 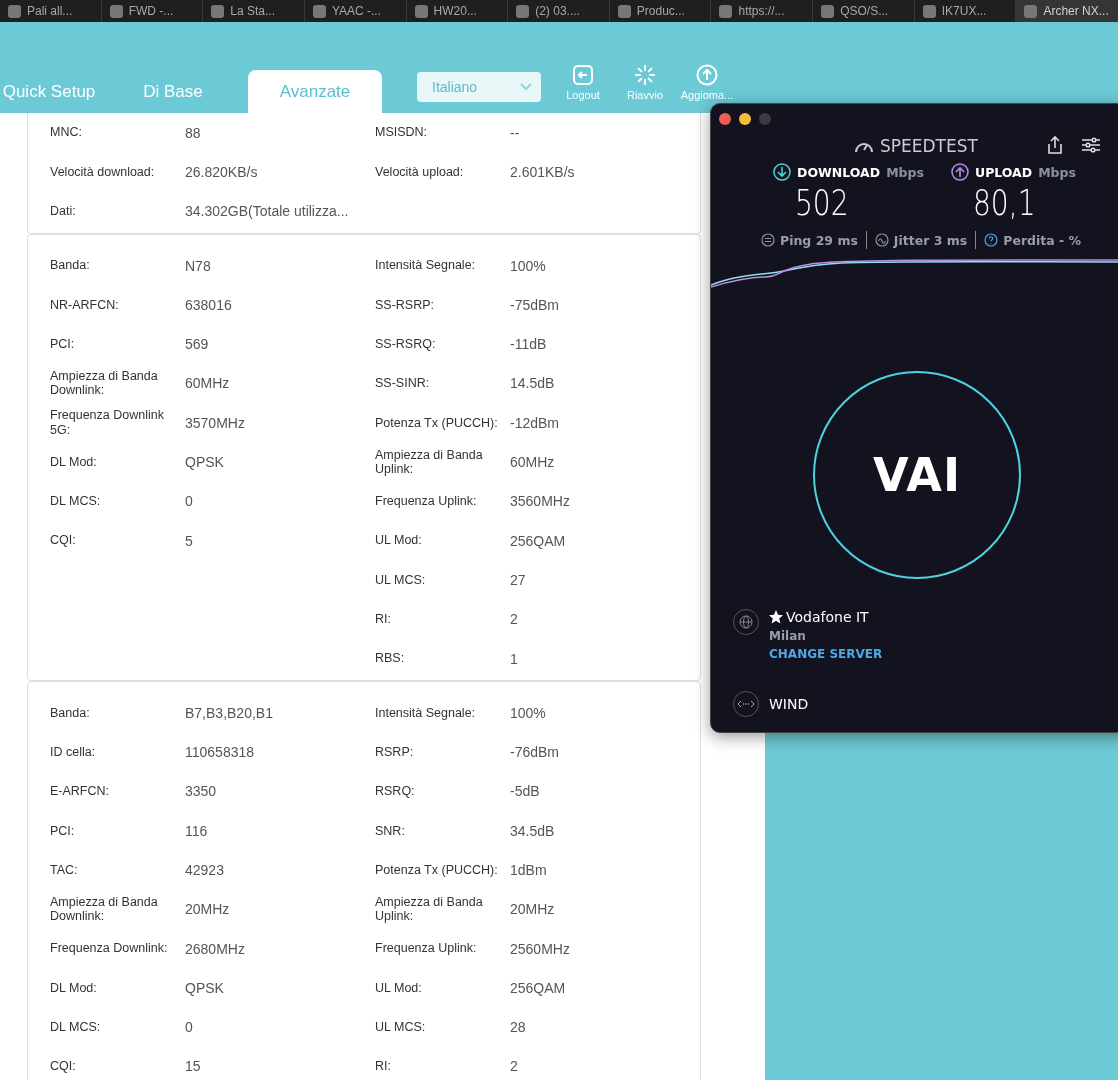 I want to click on field-value: 569, so click(x=197, y=344).